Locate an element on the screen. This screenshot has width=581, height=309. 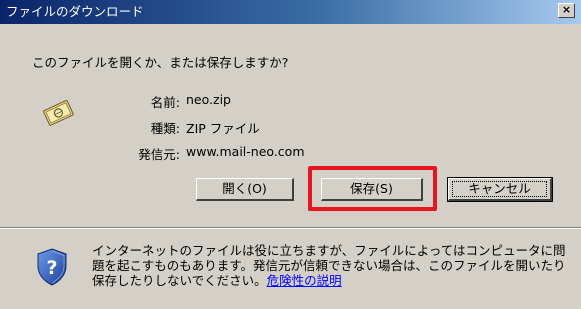
save-highlight-annotation is located at coordinates (372, 188).